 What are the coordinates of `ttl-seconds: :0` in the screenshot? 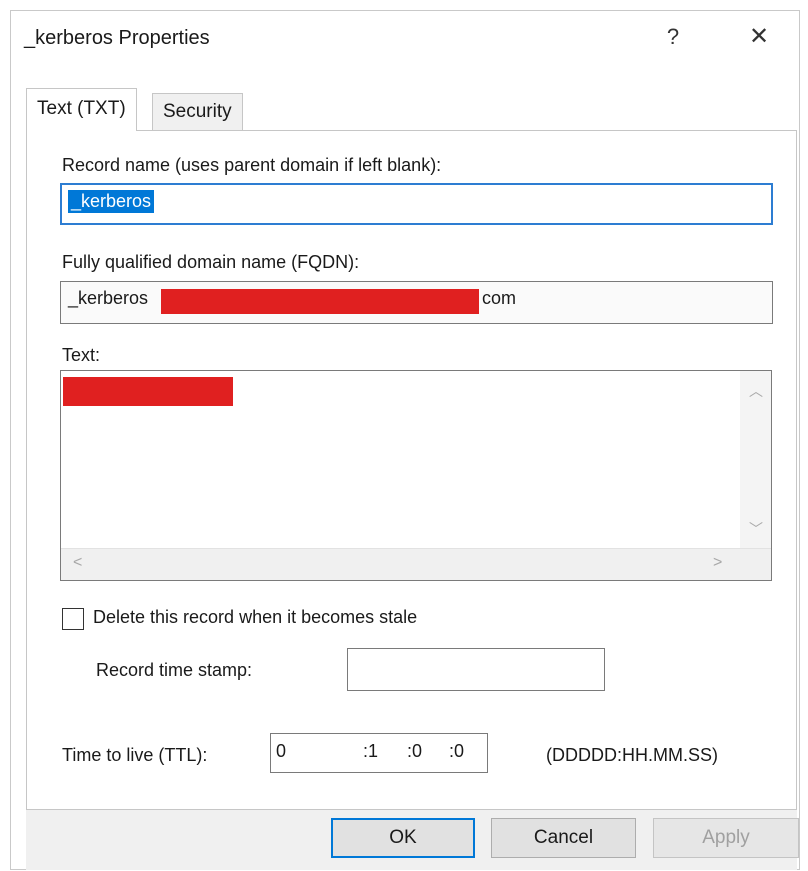 It's located at (456, 751).